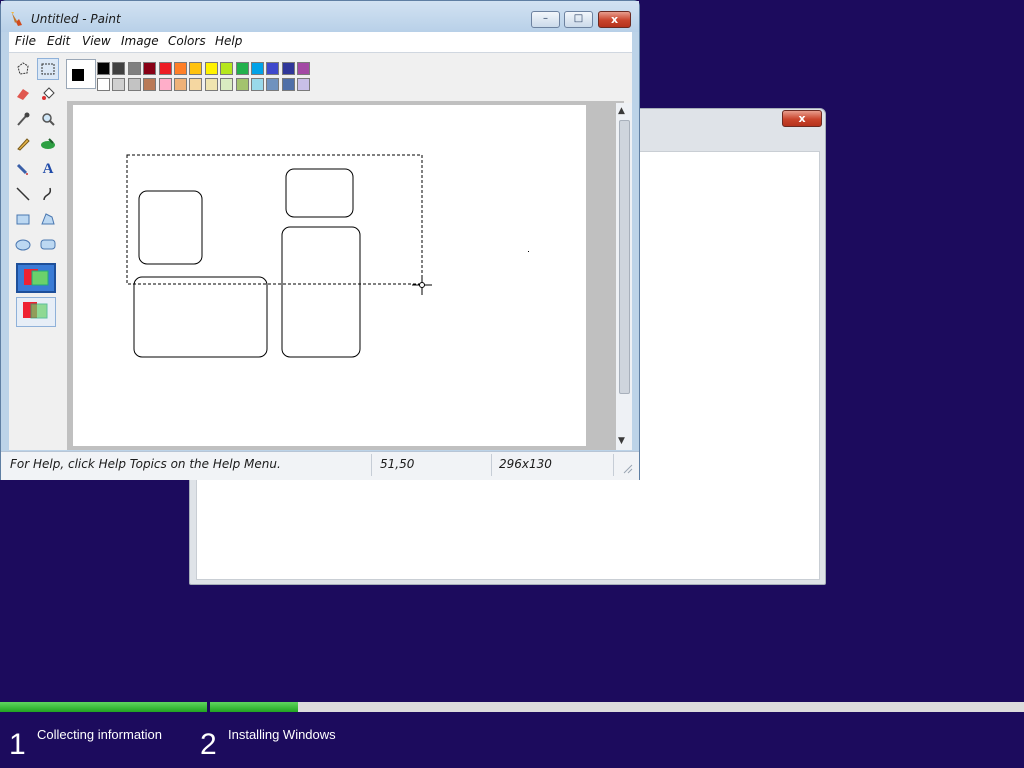 This screenshot has width=1024, height=768. What do you see at coordinates (802, 118) in the screenshot?
I see `setup-close-button: x` at bounding box center [802, 118].